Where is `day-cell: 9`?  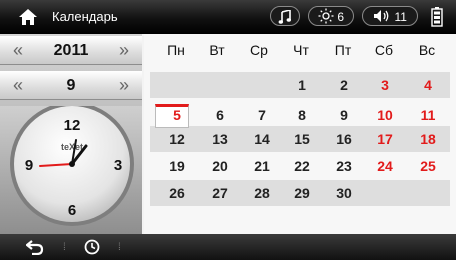 day-cell: 9 is located at coordinates (344, 115).